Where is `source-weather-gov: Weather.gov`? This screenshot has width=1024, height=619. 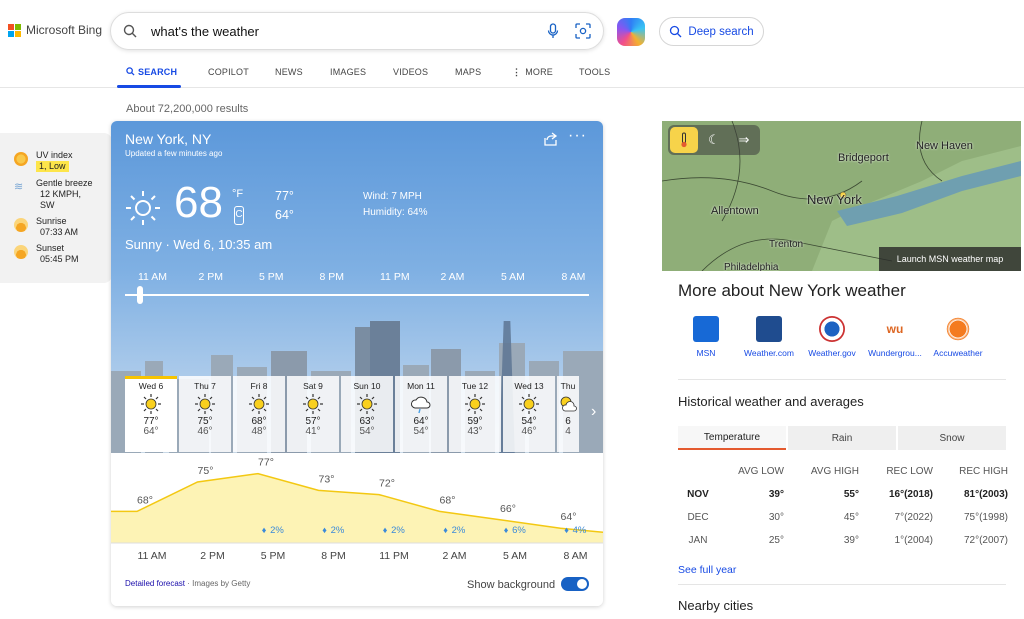
source-weather-gov: Weather.gov is located at coordinates (832, 337).